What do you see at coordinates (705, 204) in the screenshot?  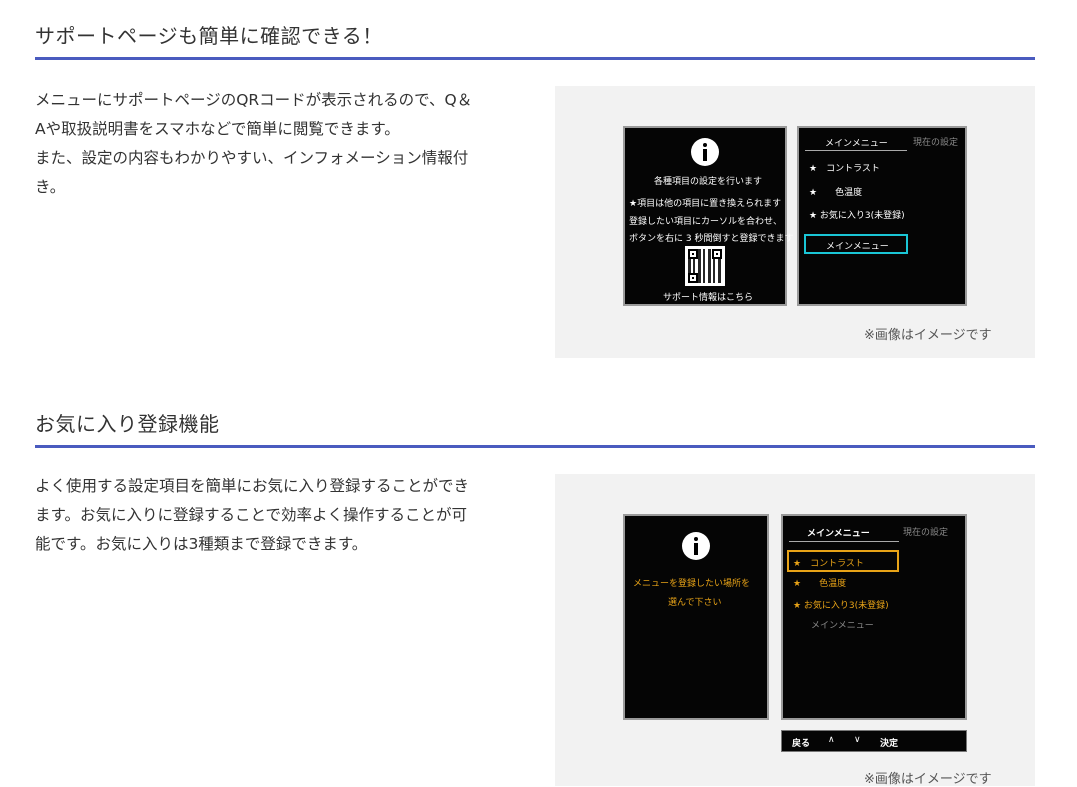 I see `info-text: ★項目は他の項目に置き換えられます` at bounding box center [705, 204].